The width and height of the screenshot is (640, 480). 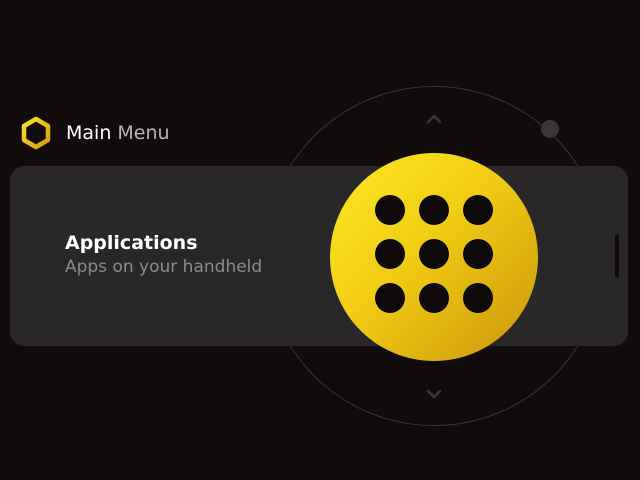 I want to click on apps-grid-icon, so click(x=434, y=257).